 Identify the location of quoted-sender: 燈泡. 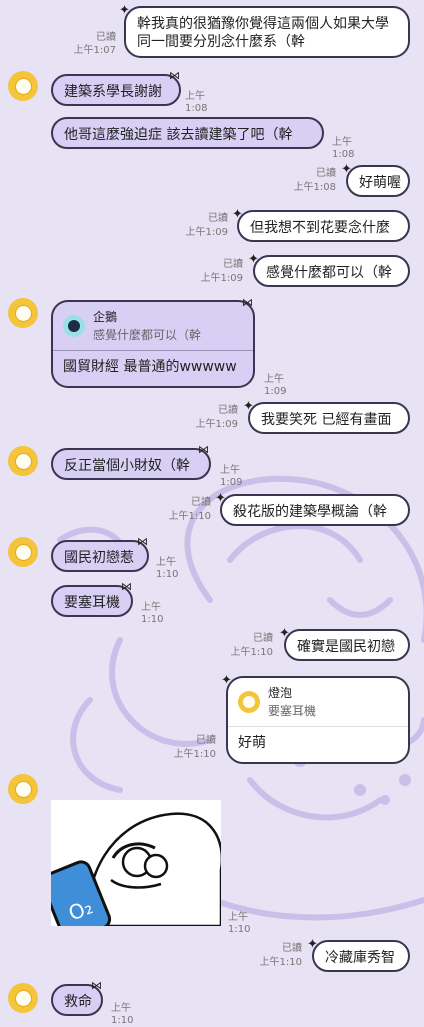
(280, 693).